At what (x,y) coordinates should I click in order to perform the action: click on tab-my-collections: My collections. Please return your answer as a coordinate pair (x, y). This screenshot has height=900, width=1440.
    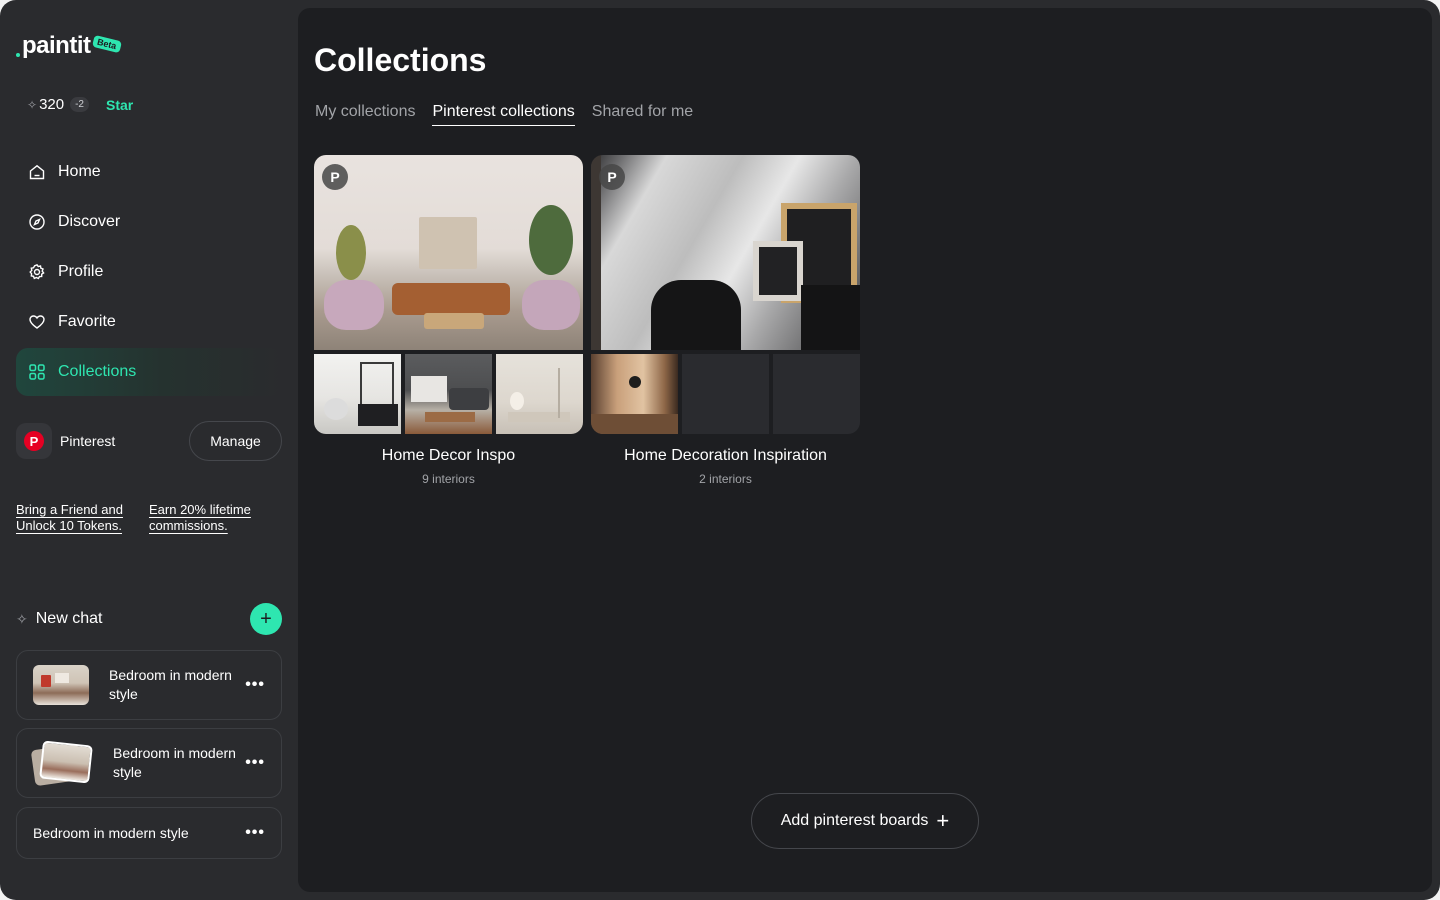
    Looking at the image, I should click on (365, 114).